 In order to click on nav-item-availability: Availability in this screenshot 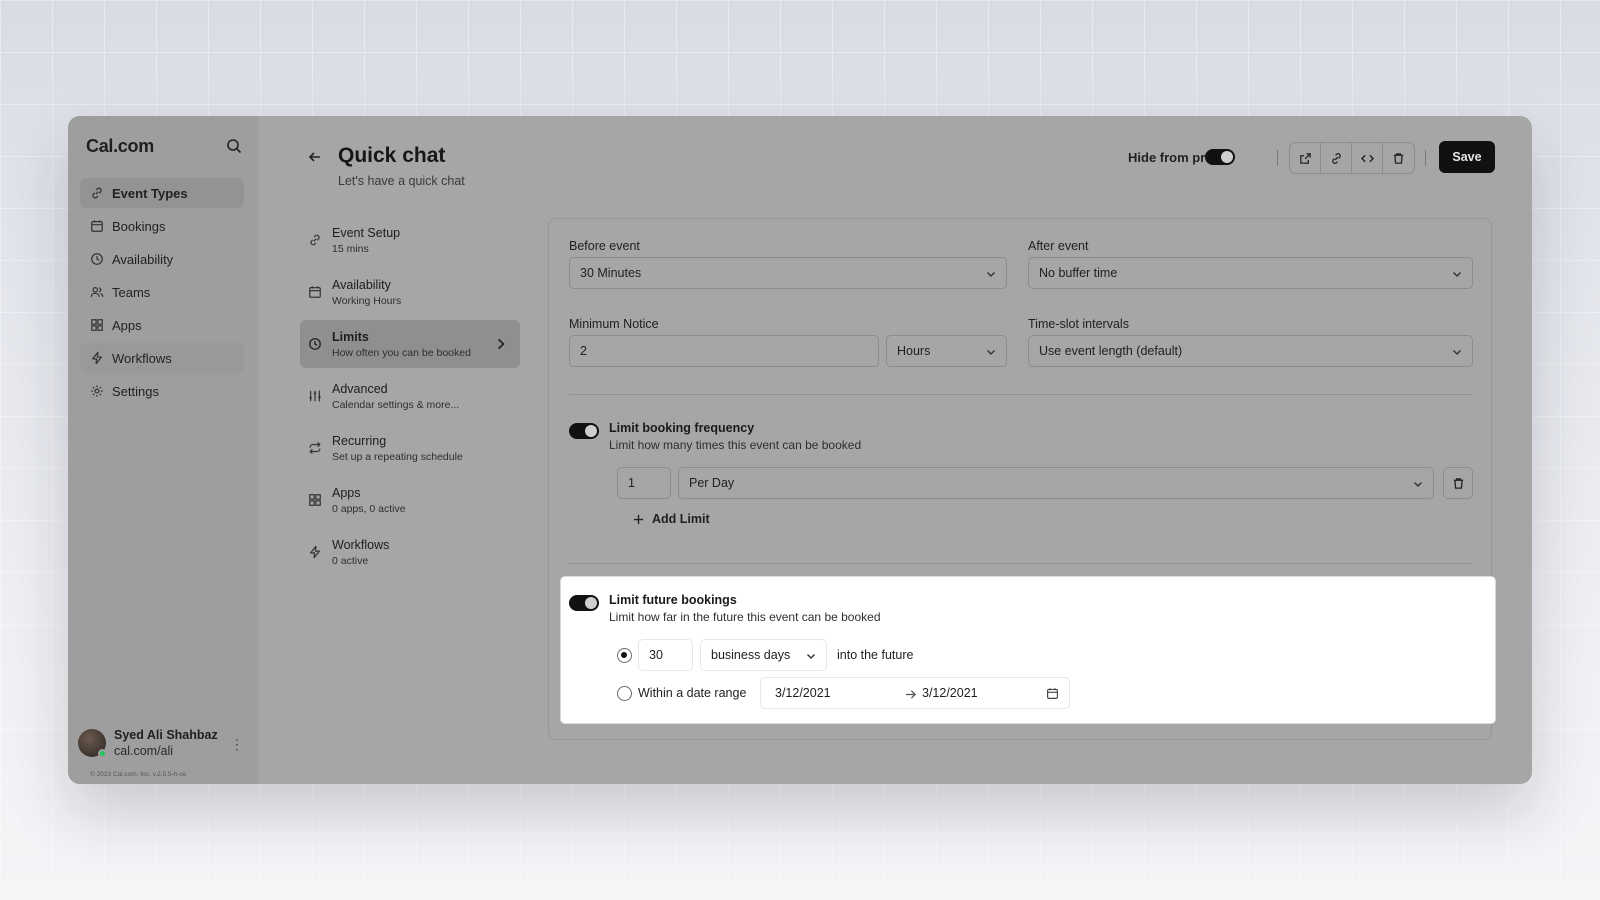, I will do `click(162, 259)`.